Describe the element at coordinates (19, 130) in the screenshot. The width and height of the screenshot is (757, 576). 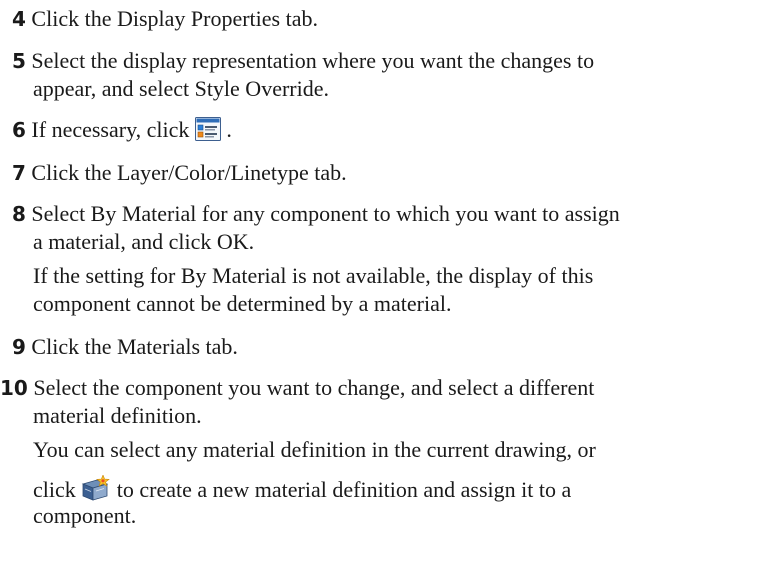
I see `step-number: 6` at that location.